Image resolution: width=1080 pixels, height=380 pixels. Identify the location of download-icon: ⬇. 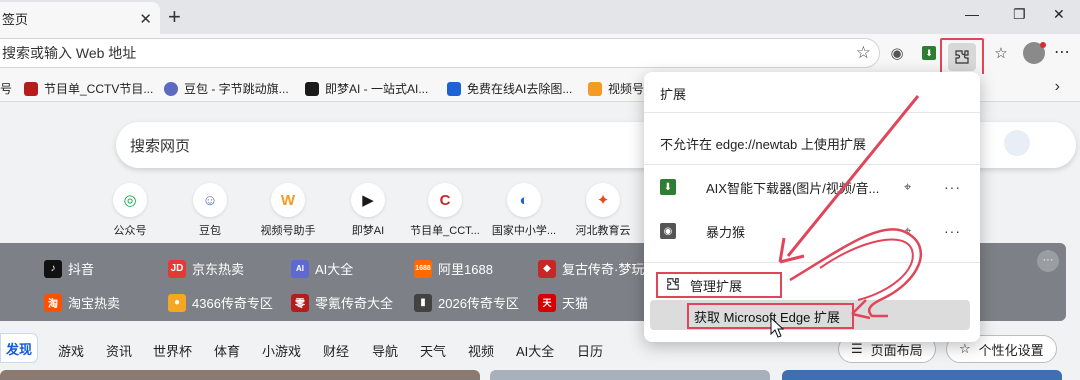
(668, 187).